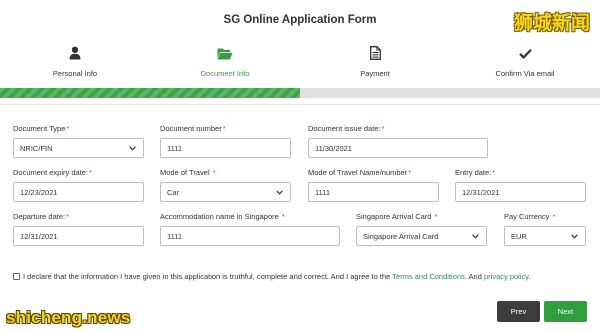  I want to click on departure-date-input: 12/31/2021, so click(78, 236).